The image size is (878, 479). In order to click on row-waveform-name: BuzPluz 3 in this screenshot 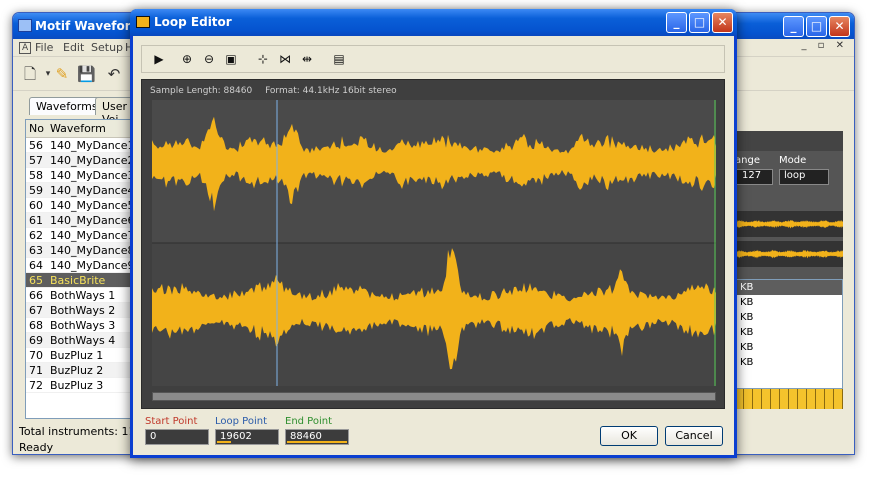, I will do `click(77, 385)`.